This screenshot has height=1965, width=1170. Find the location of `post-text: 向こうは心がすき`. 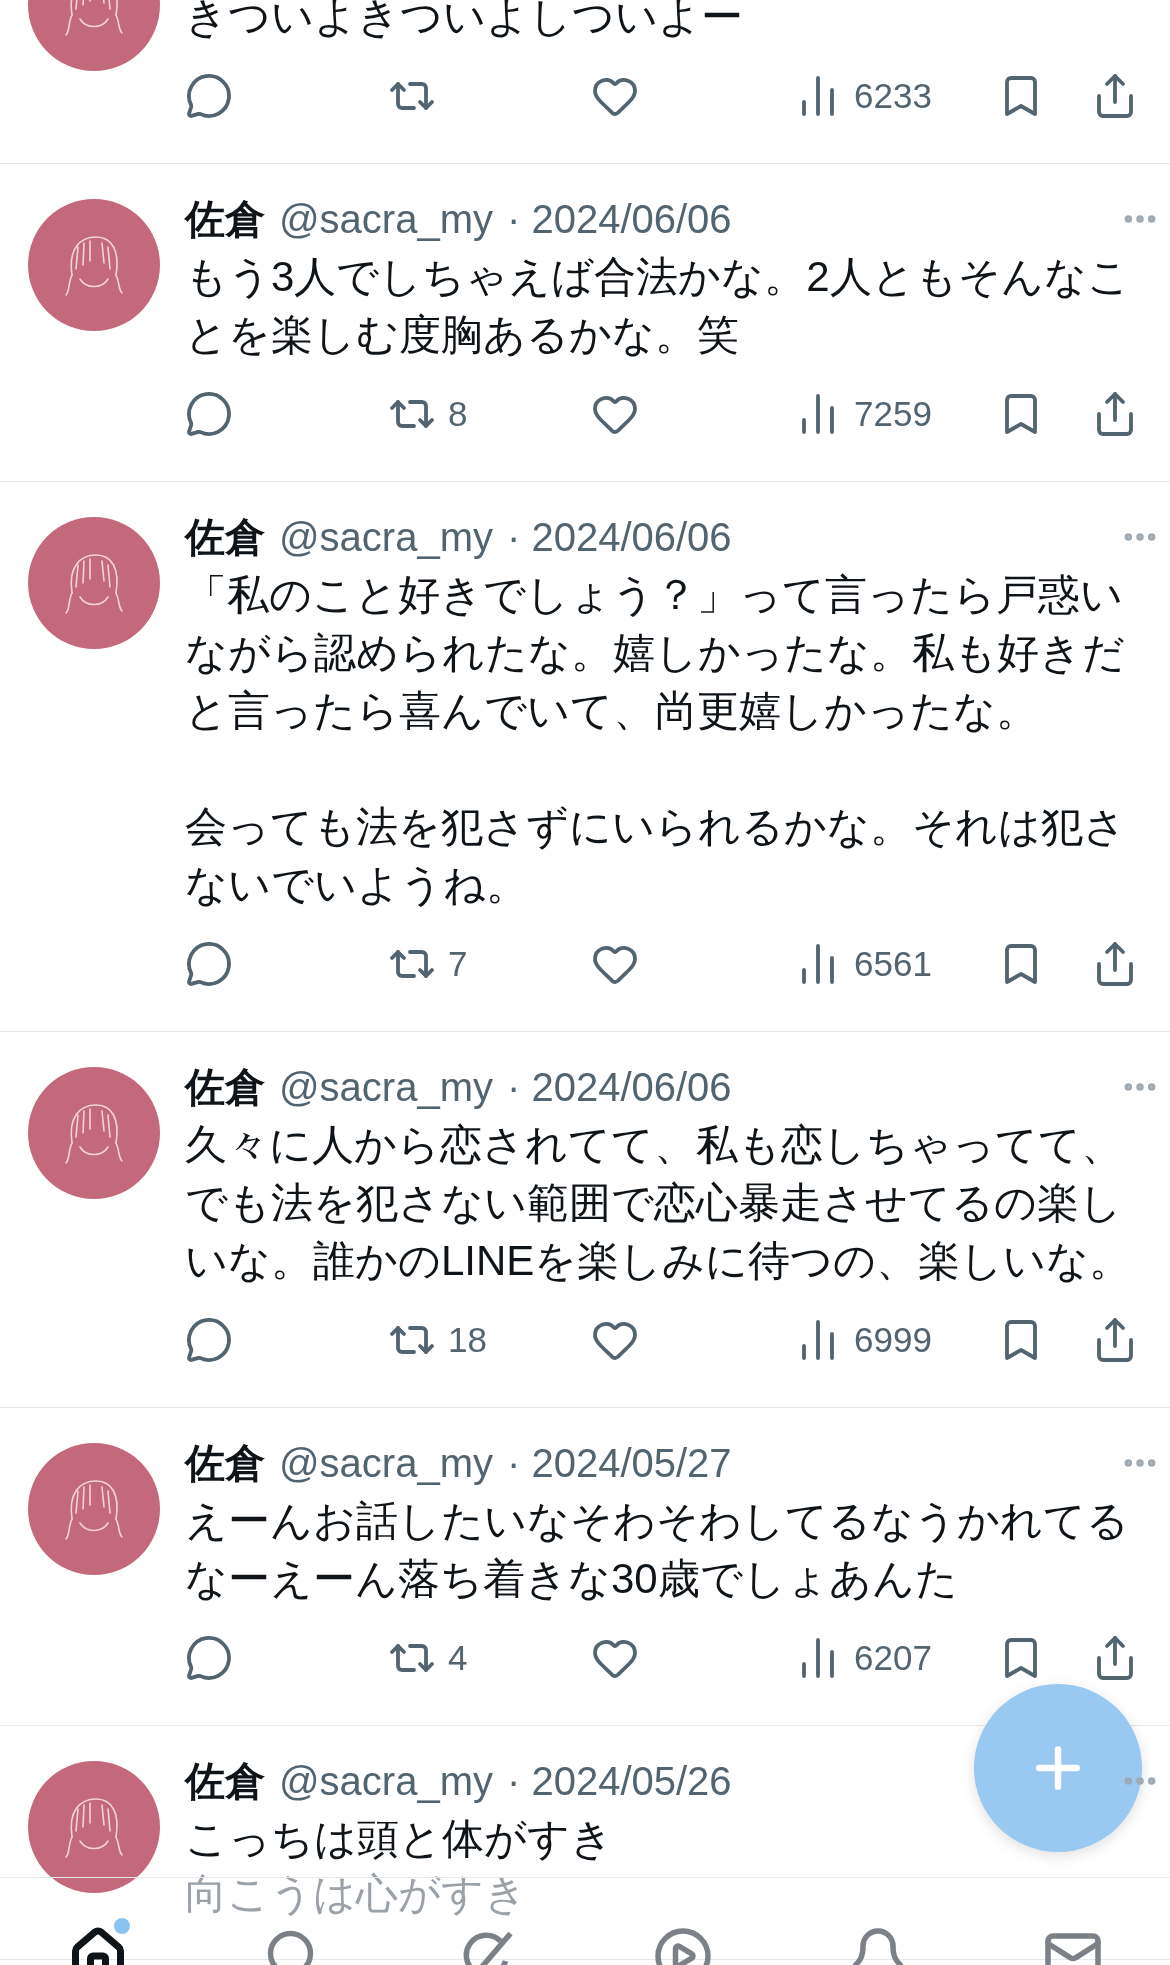

post-text: 向こうは心がすき is located at coordinates (356, 1894).